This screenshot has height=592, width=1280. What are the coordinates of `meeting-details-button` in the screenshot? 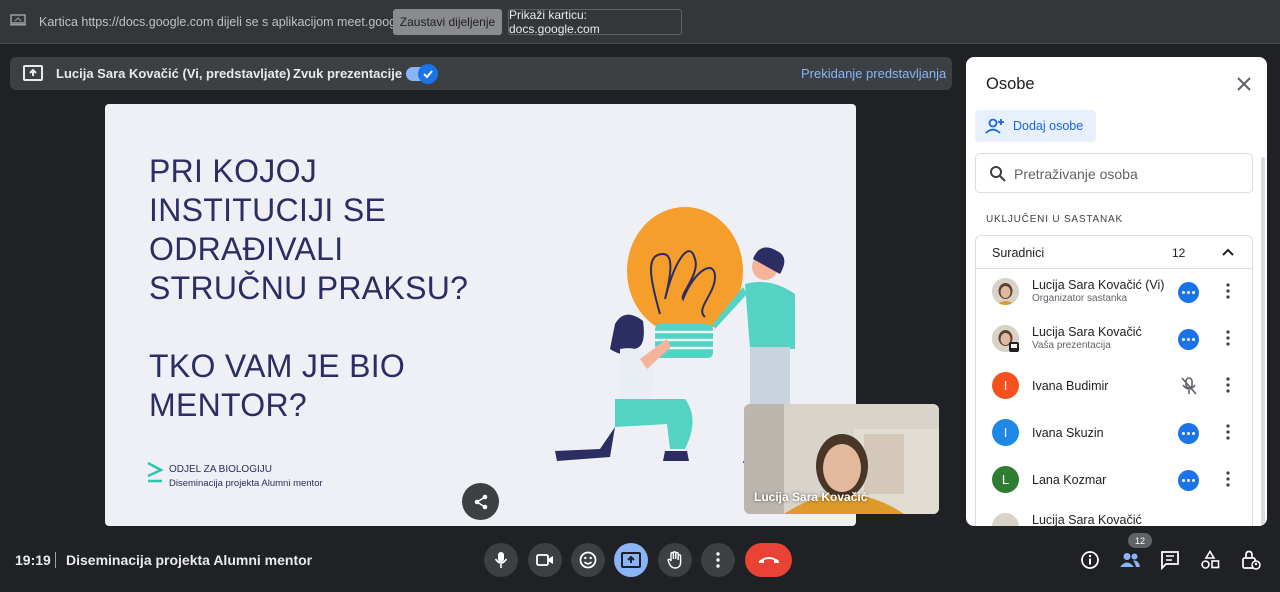 It's located at (1090, 560).